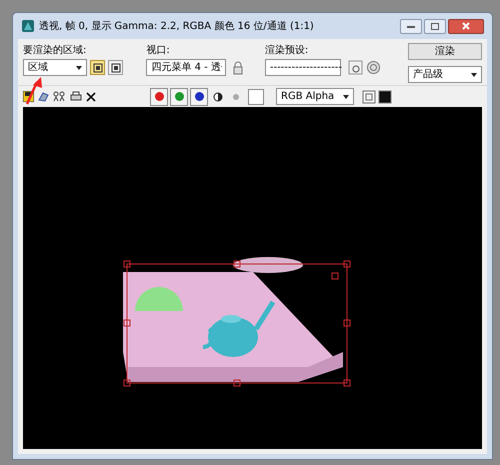 The height and width of the screenshot is (465, 500). What do you see at coordinates (445, 74) in the screenshot?
I see `quality-dropdown: 产品级` at bounding box center [445, 74].